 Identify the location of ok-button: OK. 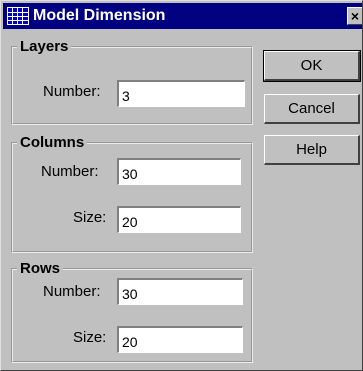
(312, 66).